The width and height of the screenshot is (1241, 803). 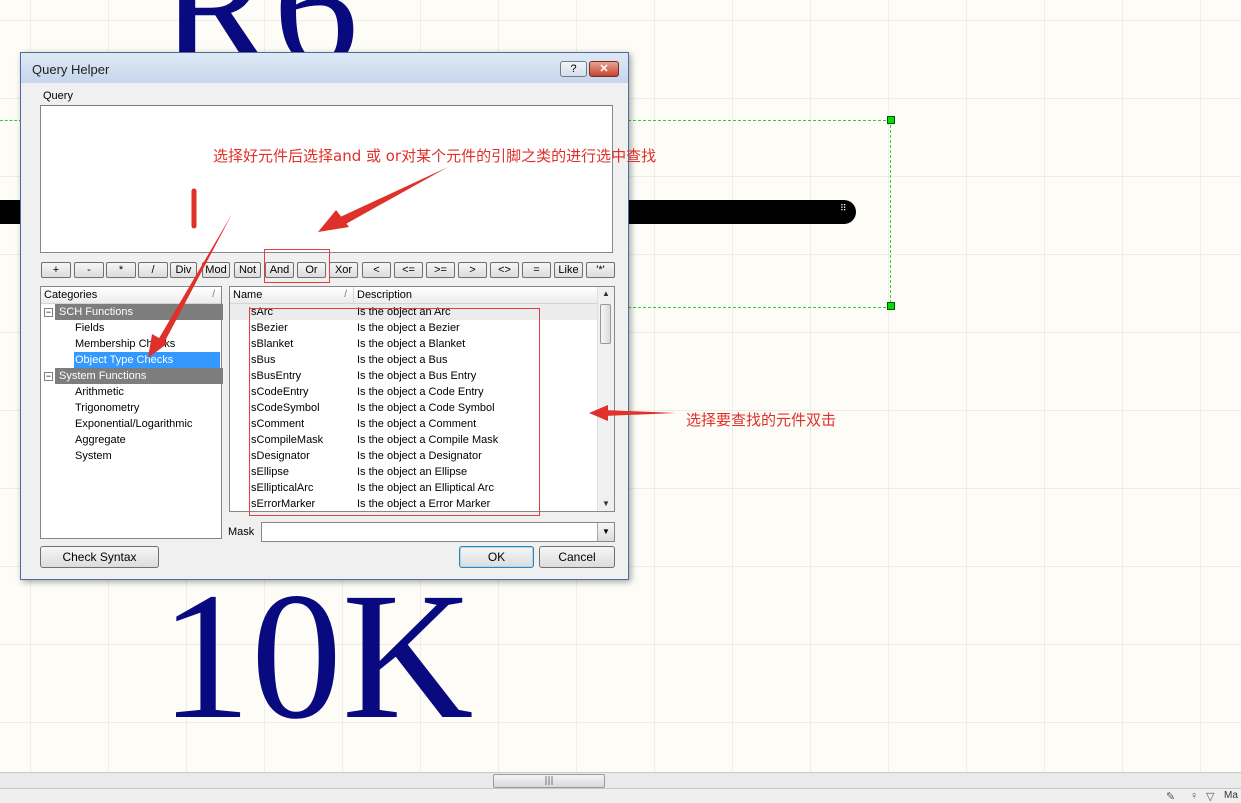 I want to click on horizontal-scrollbar: |||, so click(x=620, y=780).